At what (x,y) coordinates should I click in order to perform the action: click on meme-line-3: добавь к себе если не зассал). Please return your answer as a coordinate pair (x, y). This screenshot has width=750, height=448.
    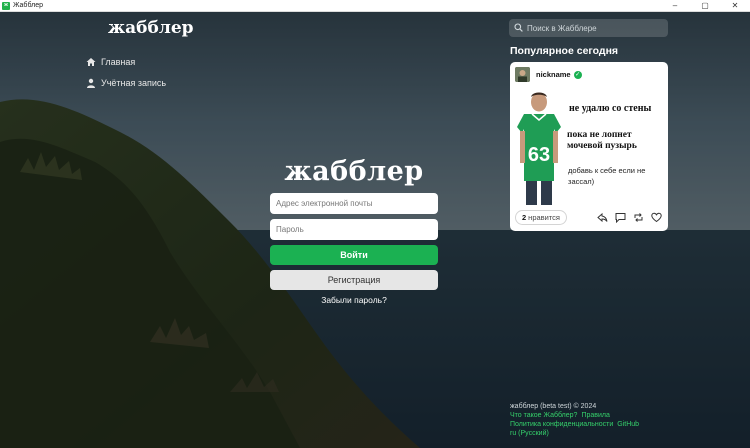
    Looking at the image, I should click on (615, 177).